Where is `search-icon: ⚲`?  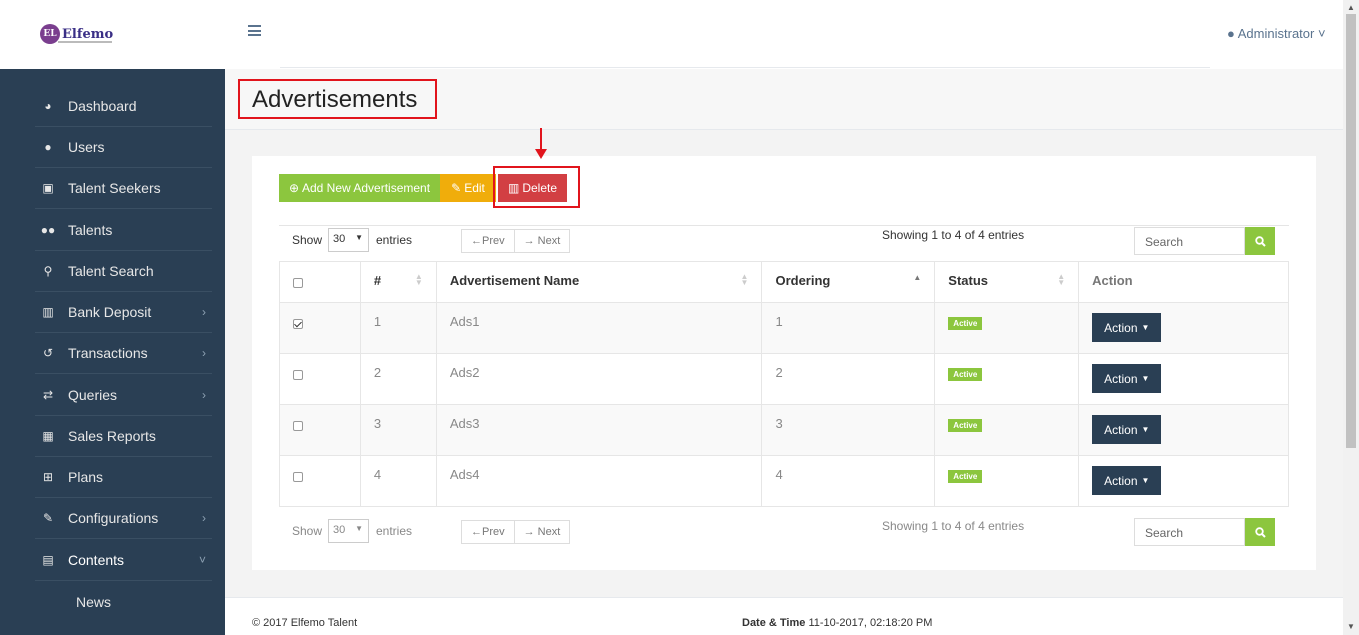 search-icon: ⚲ is located at coordinates (48, 271).